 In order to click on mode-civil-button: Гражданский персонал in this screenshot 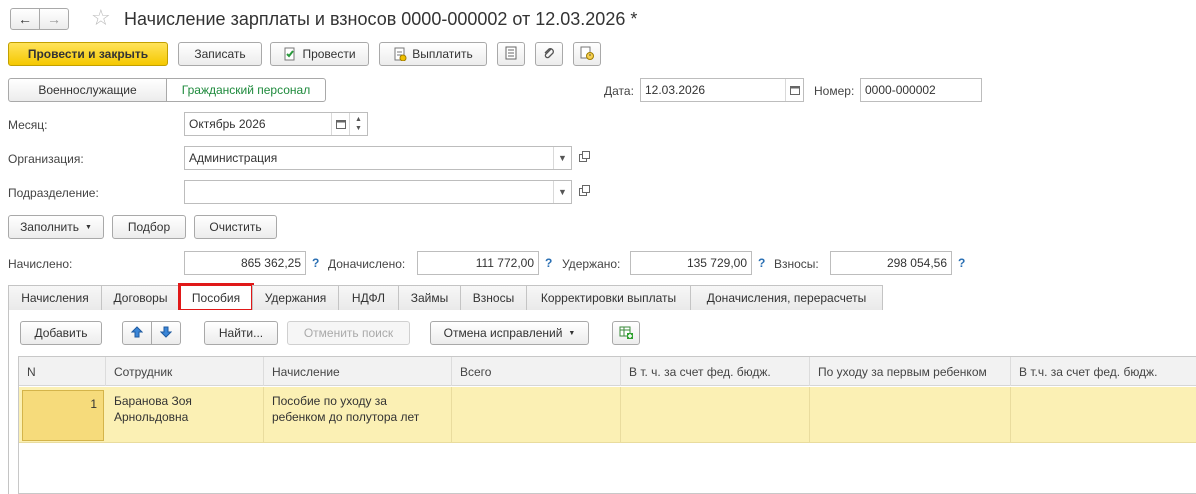, I will do `click(246, 90)`.